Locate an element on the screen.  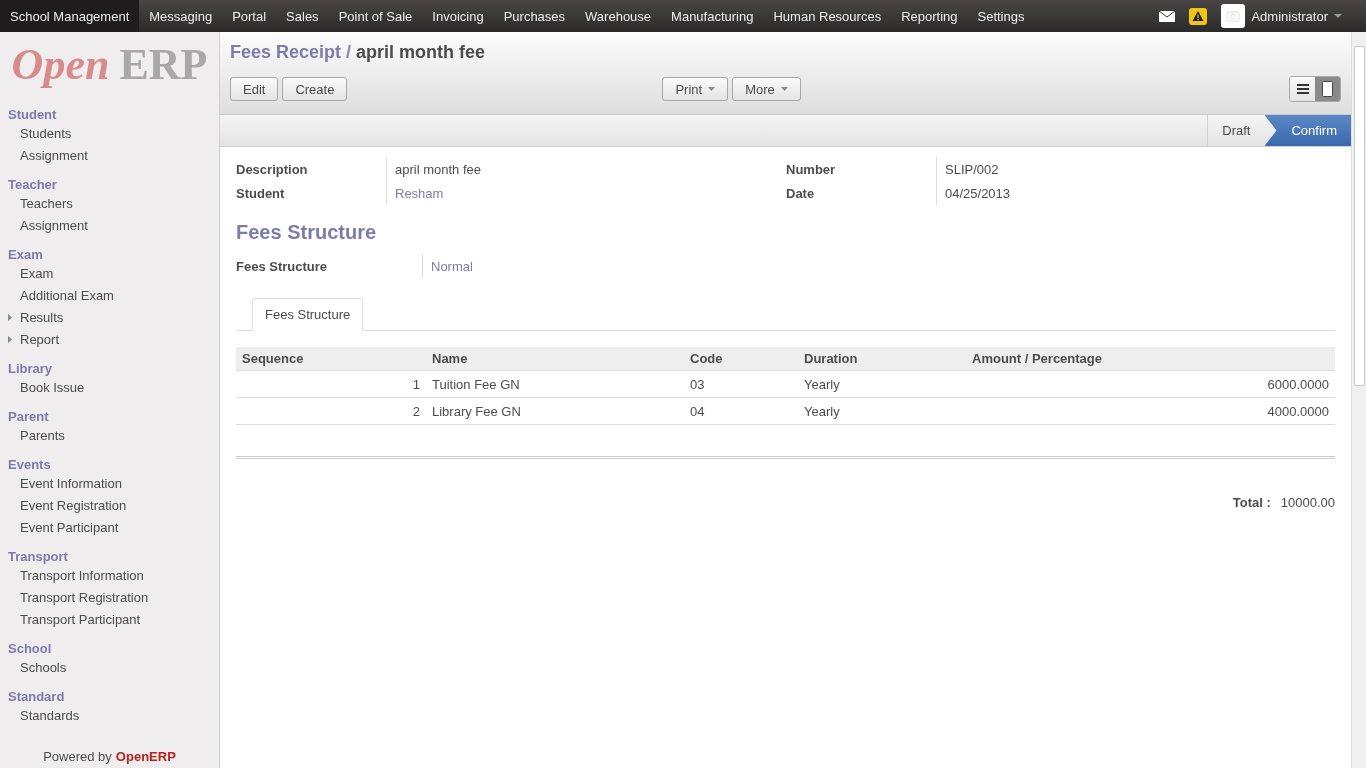
table-cell: 2 is located at coordinates (331, 411).